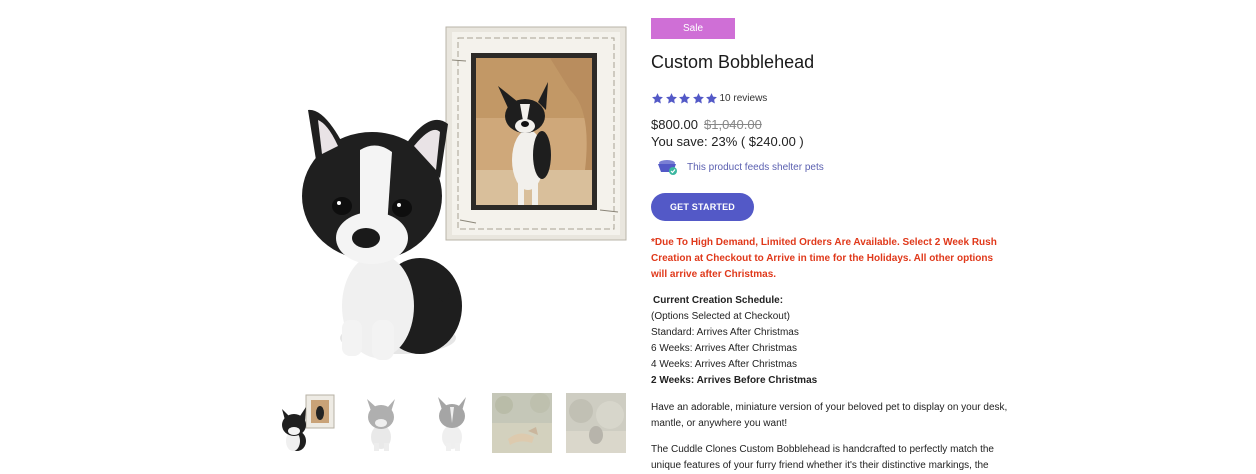 The height and width of the screenshot is (474, 1256). Describe the element at coordinates (755, 167) in the screenshot. I see `shelter-pets-text: This product feeds shelter pets` at that location.